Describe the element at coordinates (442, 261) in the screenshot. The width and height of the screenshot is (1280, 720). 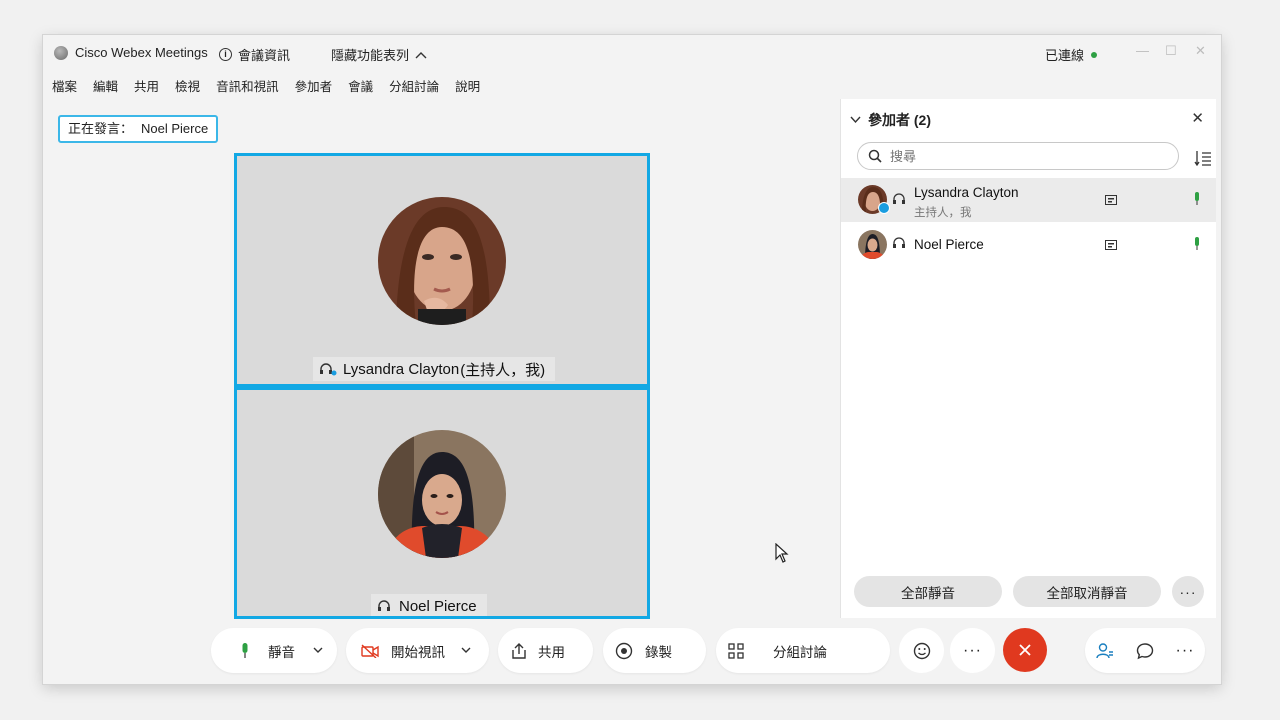
I see `avatar-lysandra` at that location.